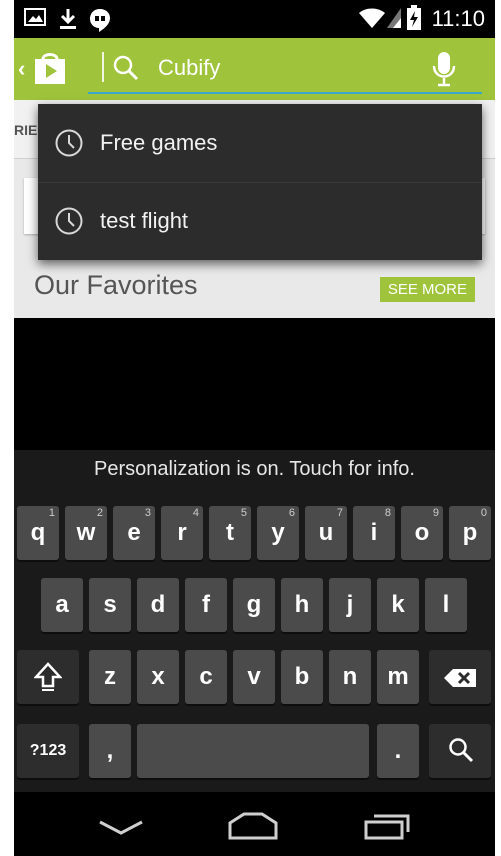 This screenshot has width=501, height=856. I want to click on key-n: n, so click(350, 677).